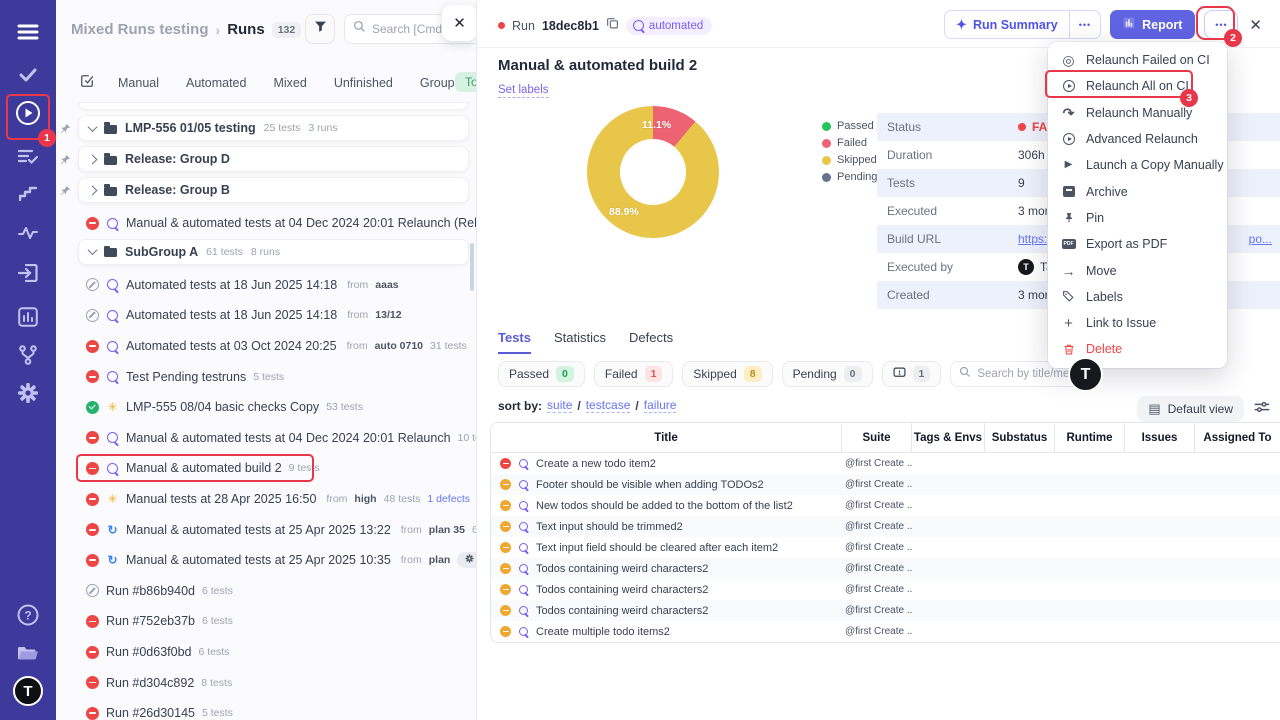 The height and width of the screenshot is (720, 1280). Describe the element at coordinates (1007, 25) in the screenshot. I see `run-summary-button: ✦ Run Summary` at that location.